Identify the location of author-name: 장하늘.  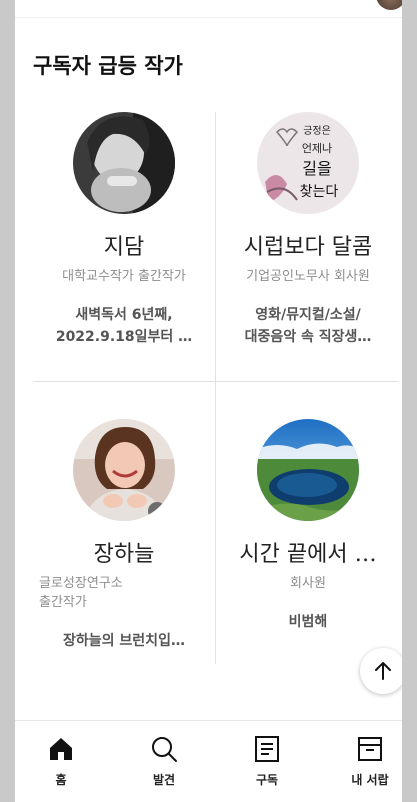
(124, 552).